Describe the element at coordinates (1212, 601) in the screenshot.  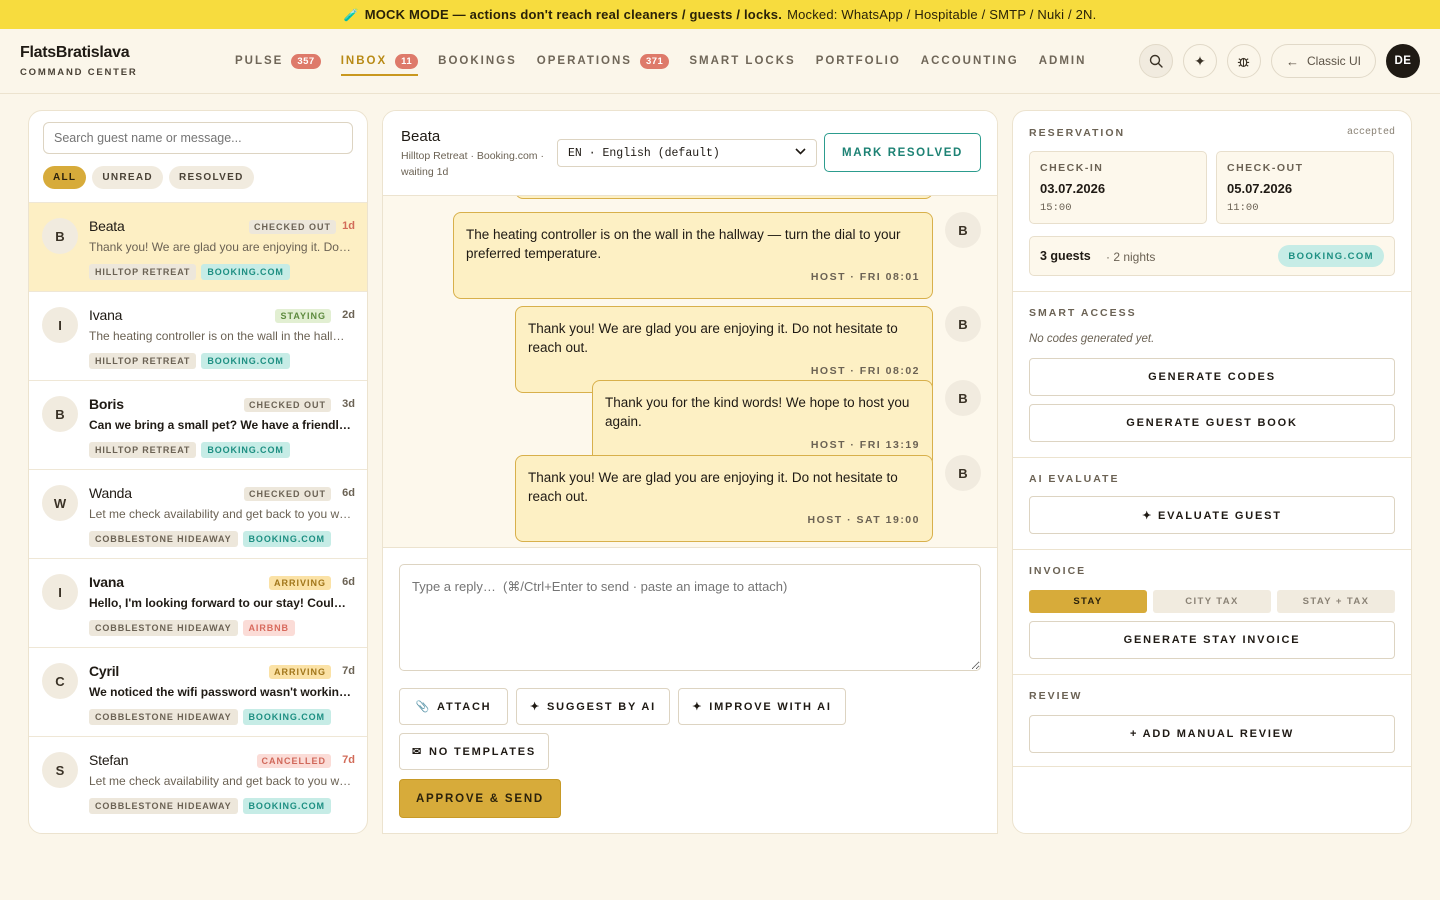
I see `invoice-option-city-tax: CITY TAX` at that location.